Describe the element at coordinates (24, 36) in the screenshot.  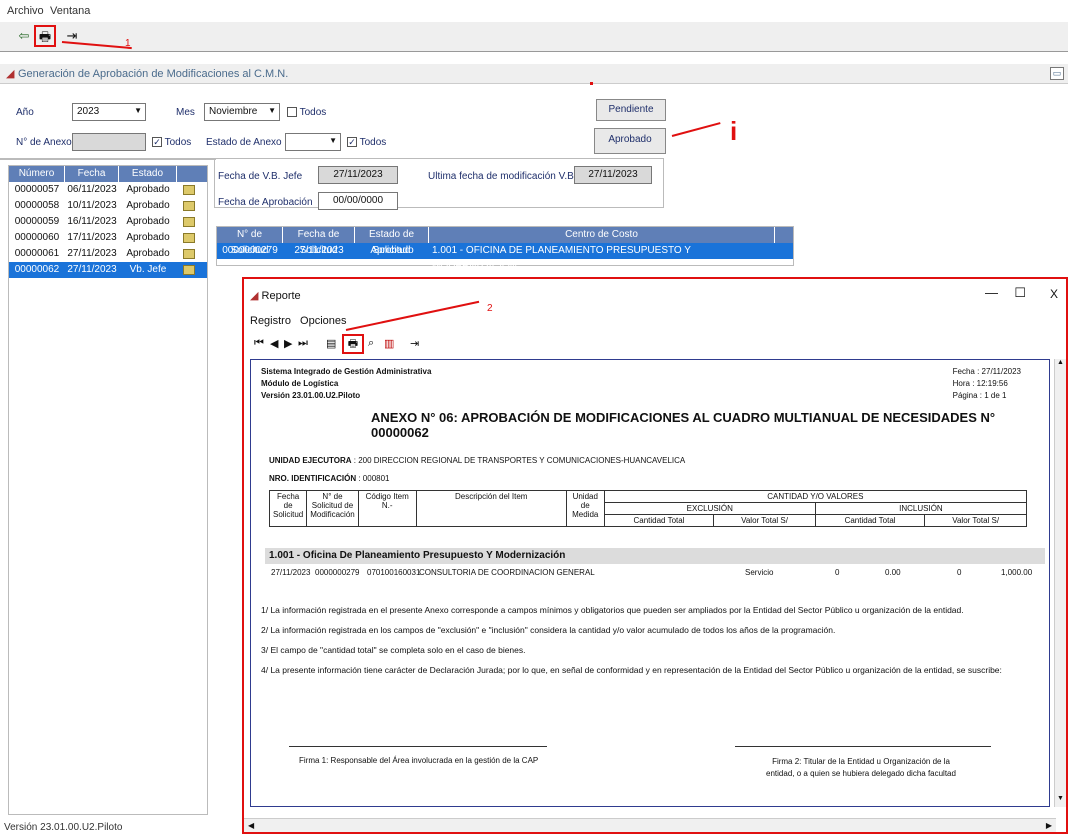
I see `back-icon: ⇦` at that location.